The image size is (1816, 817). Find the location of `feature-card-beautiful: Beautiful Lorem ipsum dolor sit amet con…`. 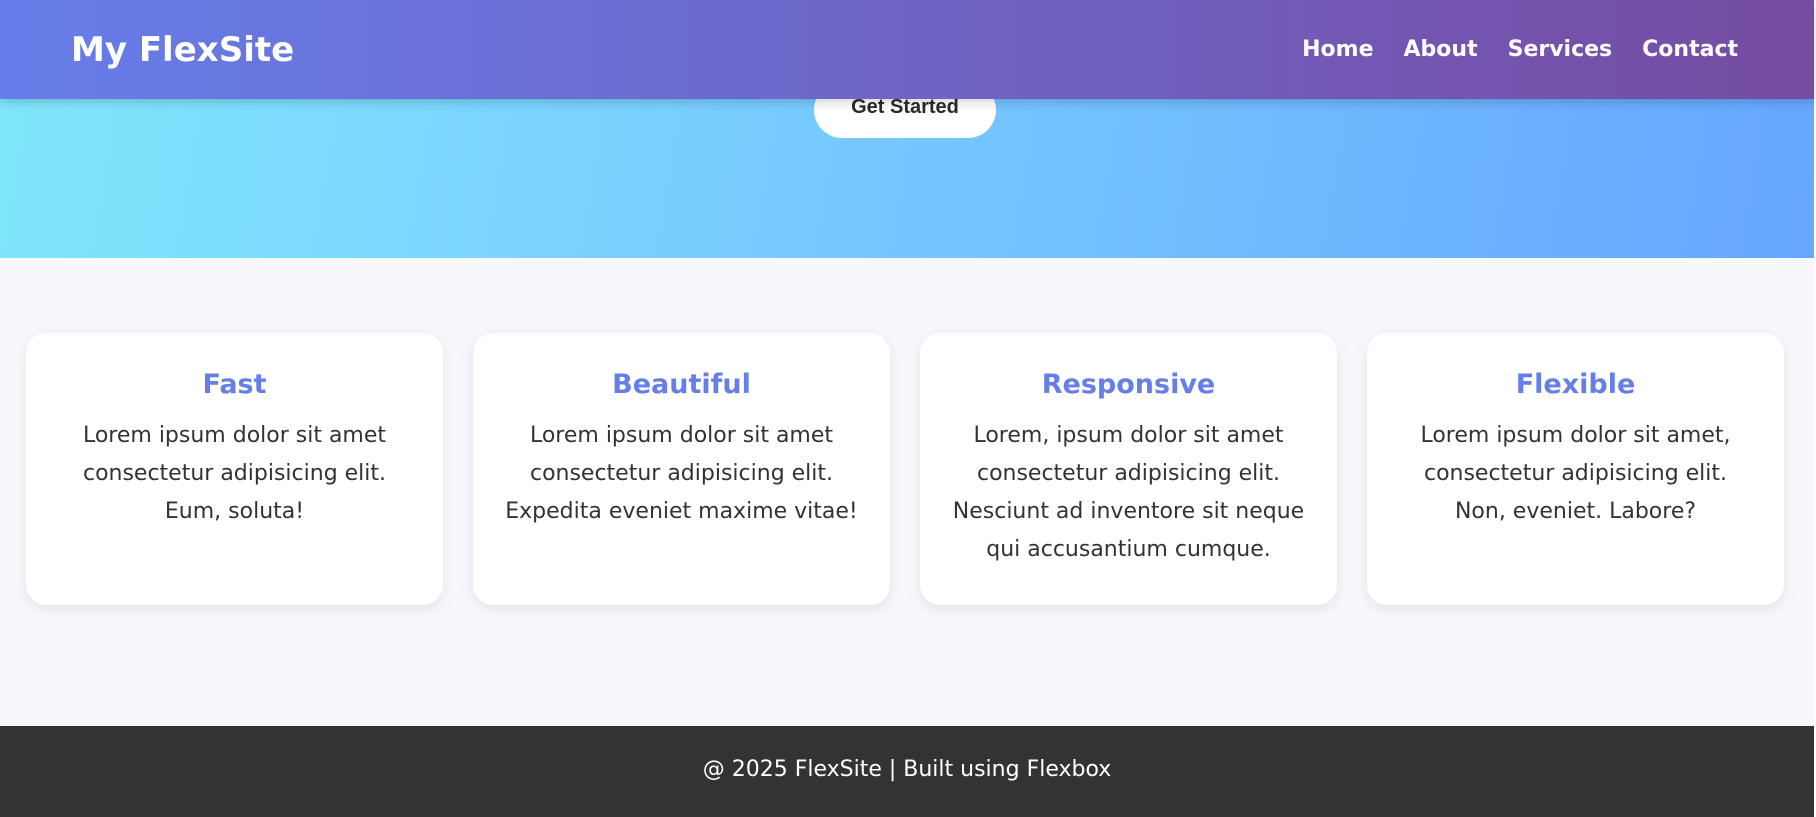

feature-card-beautiful: Beautiful Lorem ipsum dolor sit amet con… is located at coordinates (681, 469).